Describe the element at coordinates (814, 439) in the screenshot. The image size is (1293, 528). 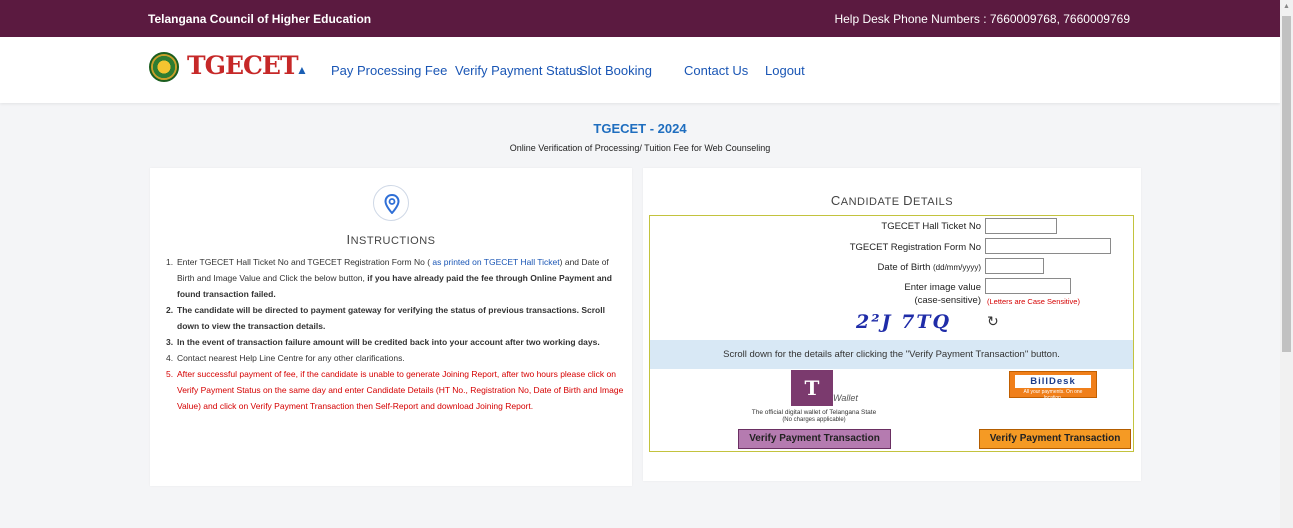
I see `twallet-verify-button: Verify Payment Transaction` at that location.